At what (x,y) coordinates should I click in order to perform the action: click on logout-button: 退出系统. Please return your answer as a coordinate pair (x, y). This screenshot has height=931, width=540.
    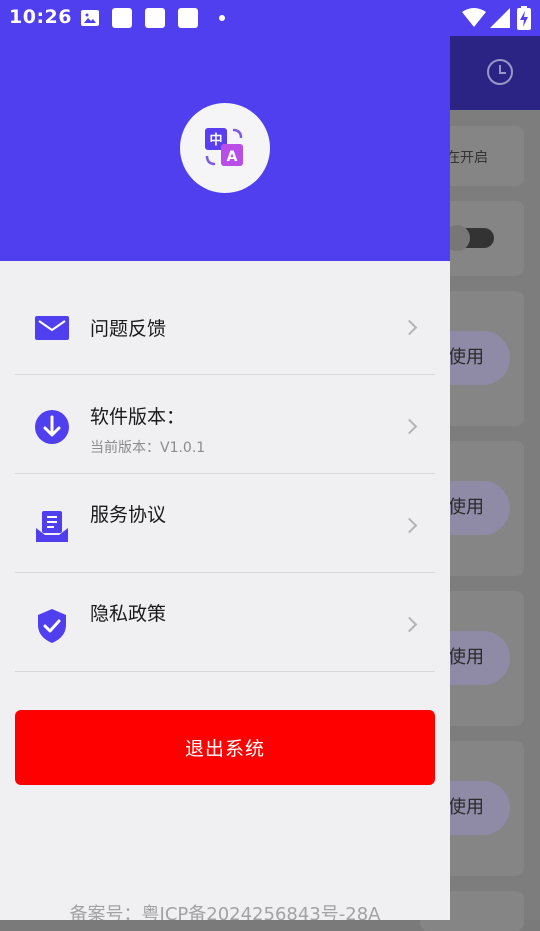
    Looking at the image, I should click on (225, 747).